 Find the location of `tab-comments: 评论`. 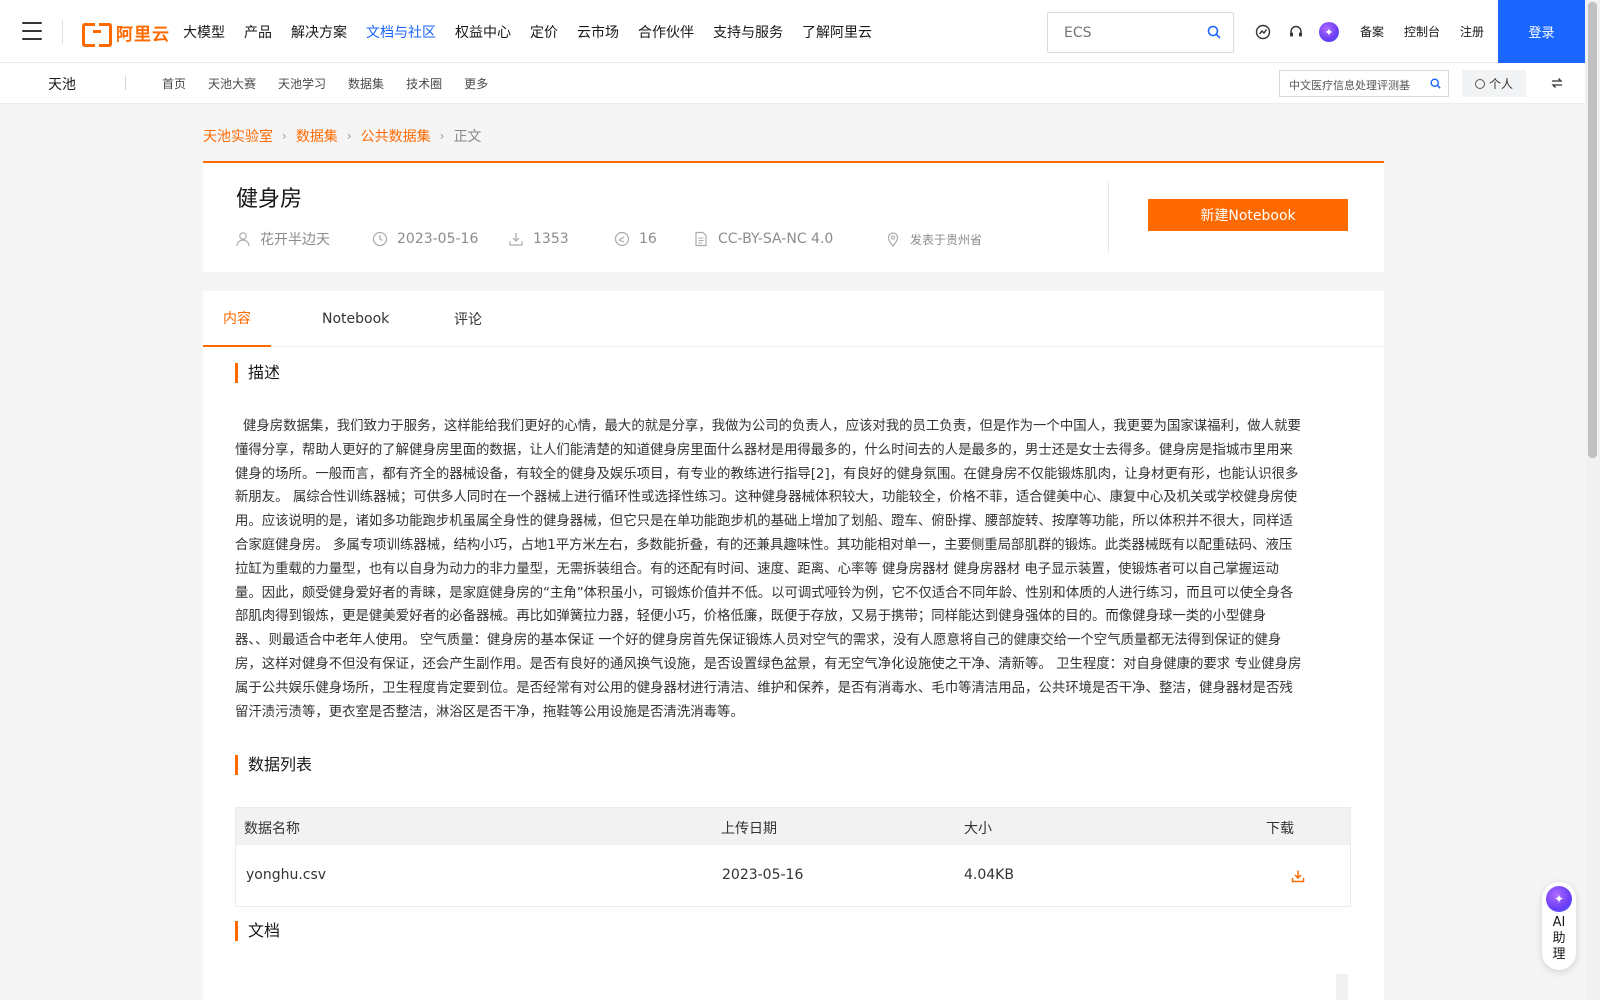

tab-comments: 评论 is located at coordinates (468, 319).